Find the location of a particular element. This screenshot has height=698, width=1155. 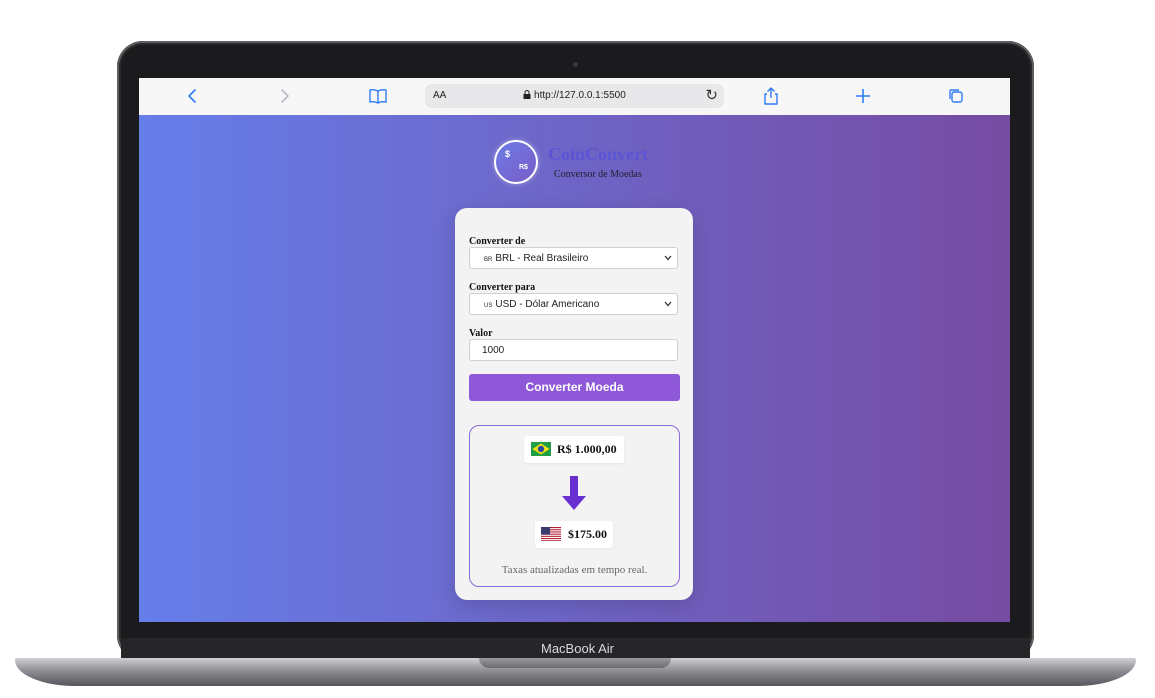

browser-toolbar: AA http://127.0.0.1:5500 ↻ is located at coordinates (574, 97).